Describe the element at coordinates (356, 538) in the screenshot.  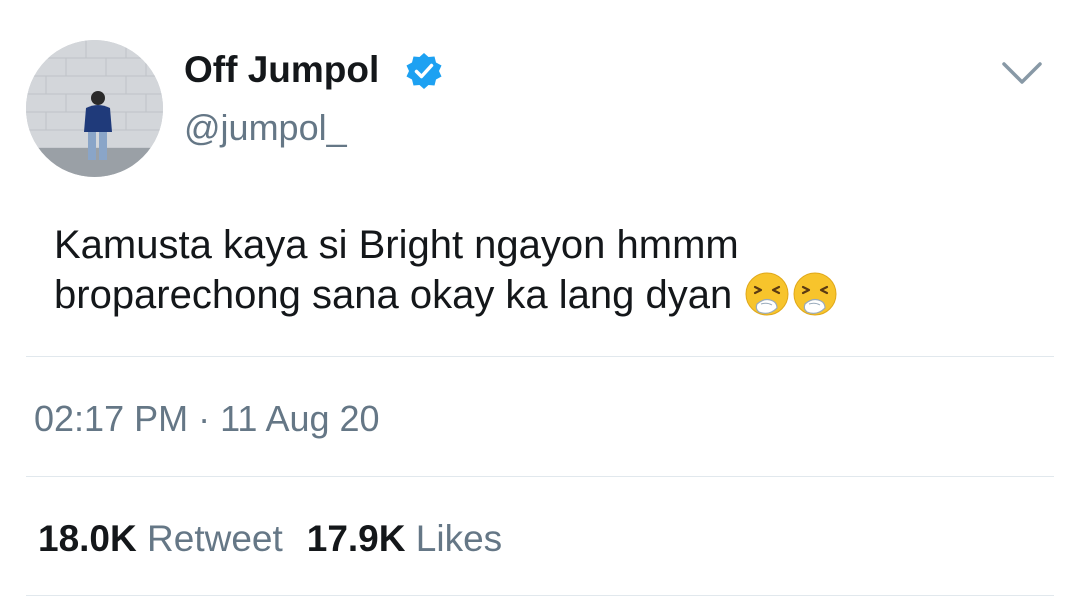
I see `likes-count: 17.9K` at that location.